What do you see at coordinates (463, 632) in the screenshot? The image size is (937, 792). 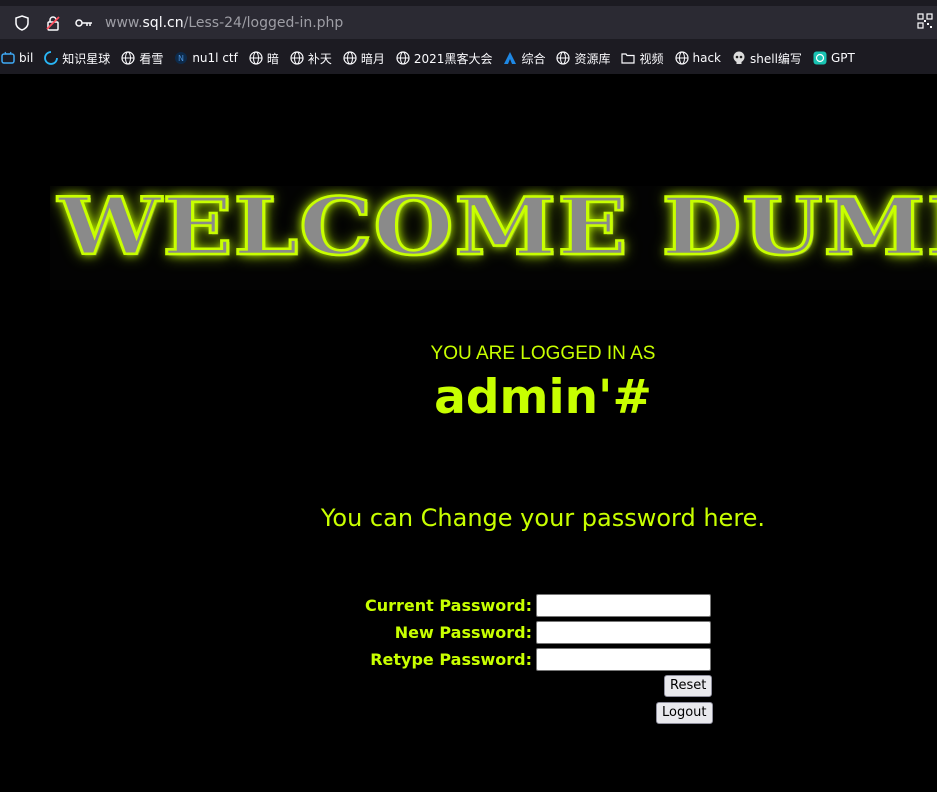 I see `new-password-label: New Password:` at bounding box center [463, 632].